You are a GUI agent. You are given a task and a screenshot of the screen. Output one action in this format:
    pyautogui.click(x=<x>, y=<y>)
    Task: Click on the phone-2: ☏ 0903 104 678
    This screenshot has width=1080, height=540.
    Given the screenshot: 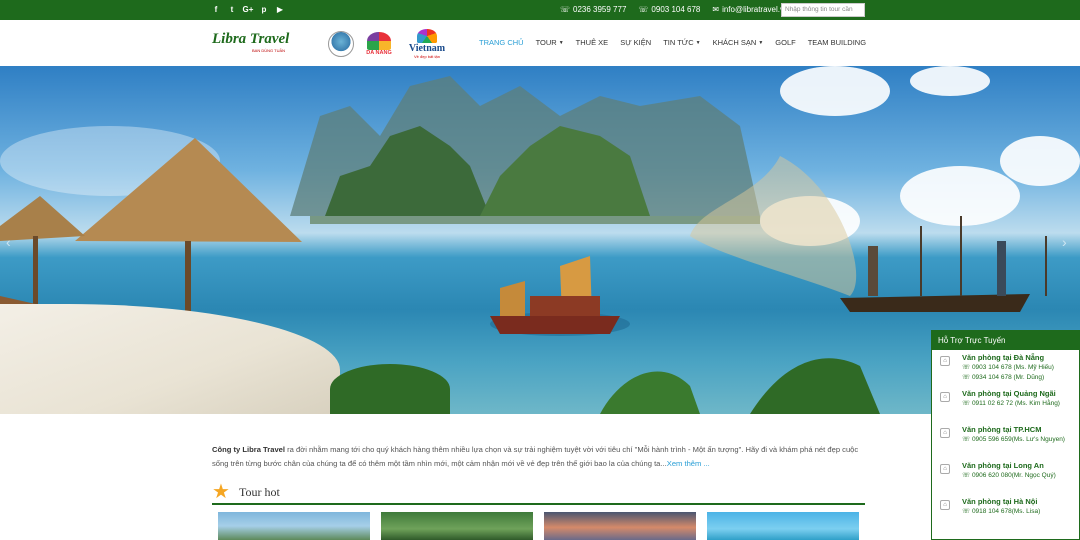 What is the action you would take?
    pyautogui.click(x=669, y=9)
    